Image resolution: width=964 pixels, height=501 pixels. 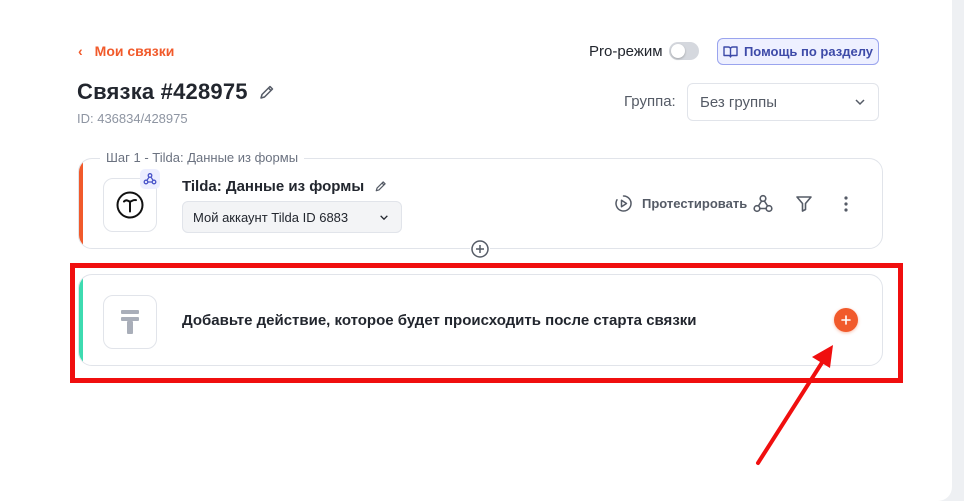 I want to click on more-options-button, so click(x=846, y=204).